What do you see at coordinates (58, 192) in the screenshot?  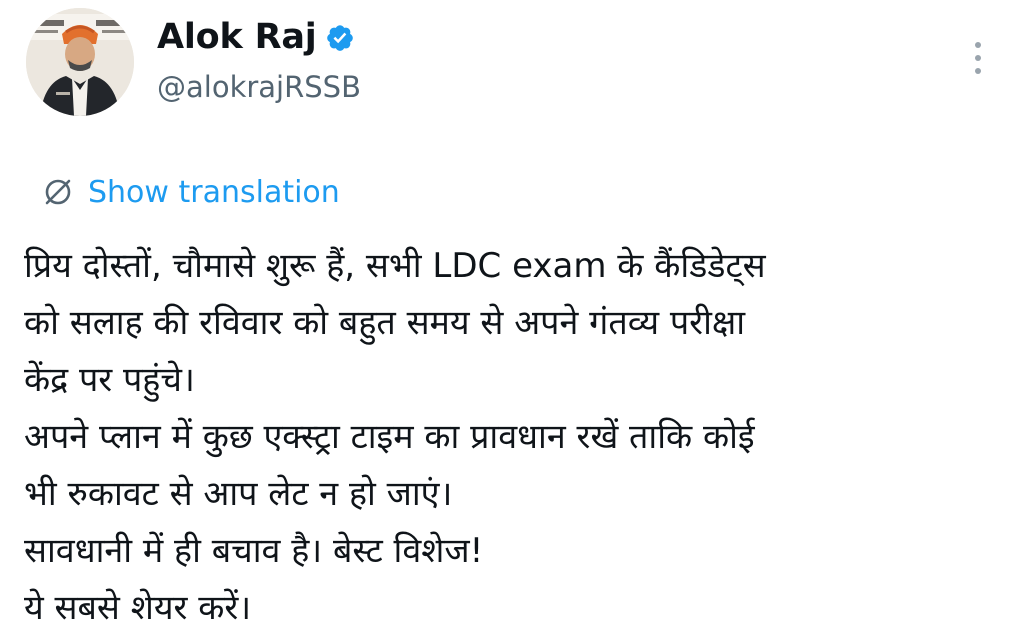 I see `globe-slash-icon` at bounding box center [58, 192].